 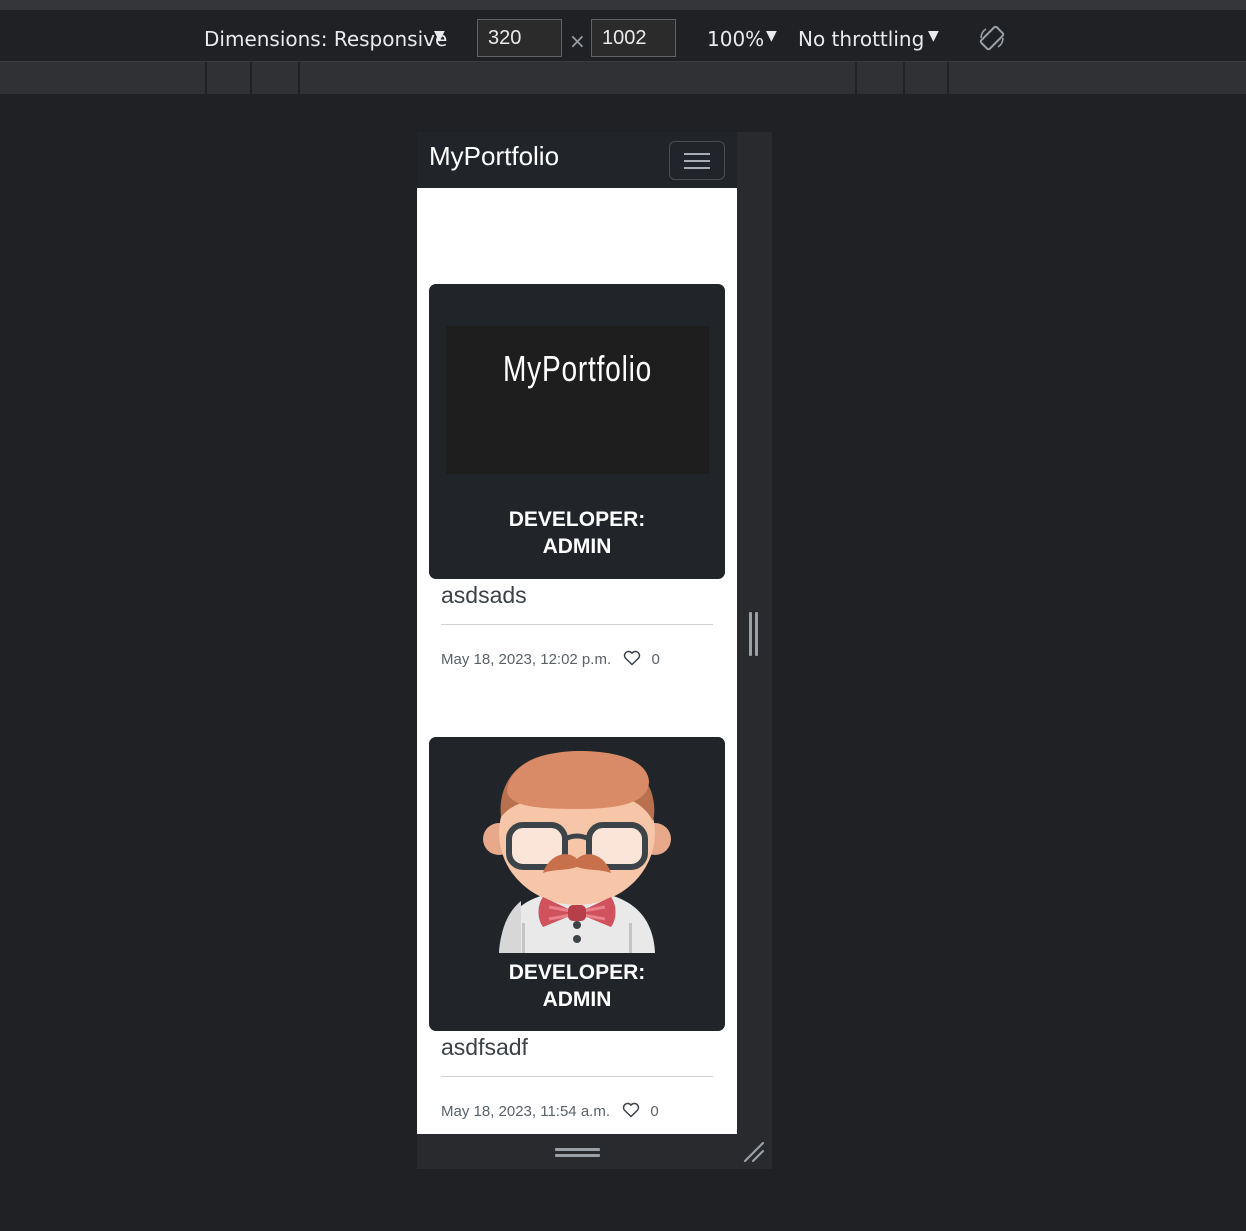 What do you see at coordinates (633, 38) in the screenshot?
I see `height-input` at bounding box center [633, 38].